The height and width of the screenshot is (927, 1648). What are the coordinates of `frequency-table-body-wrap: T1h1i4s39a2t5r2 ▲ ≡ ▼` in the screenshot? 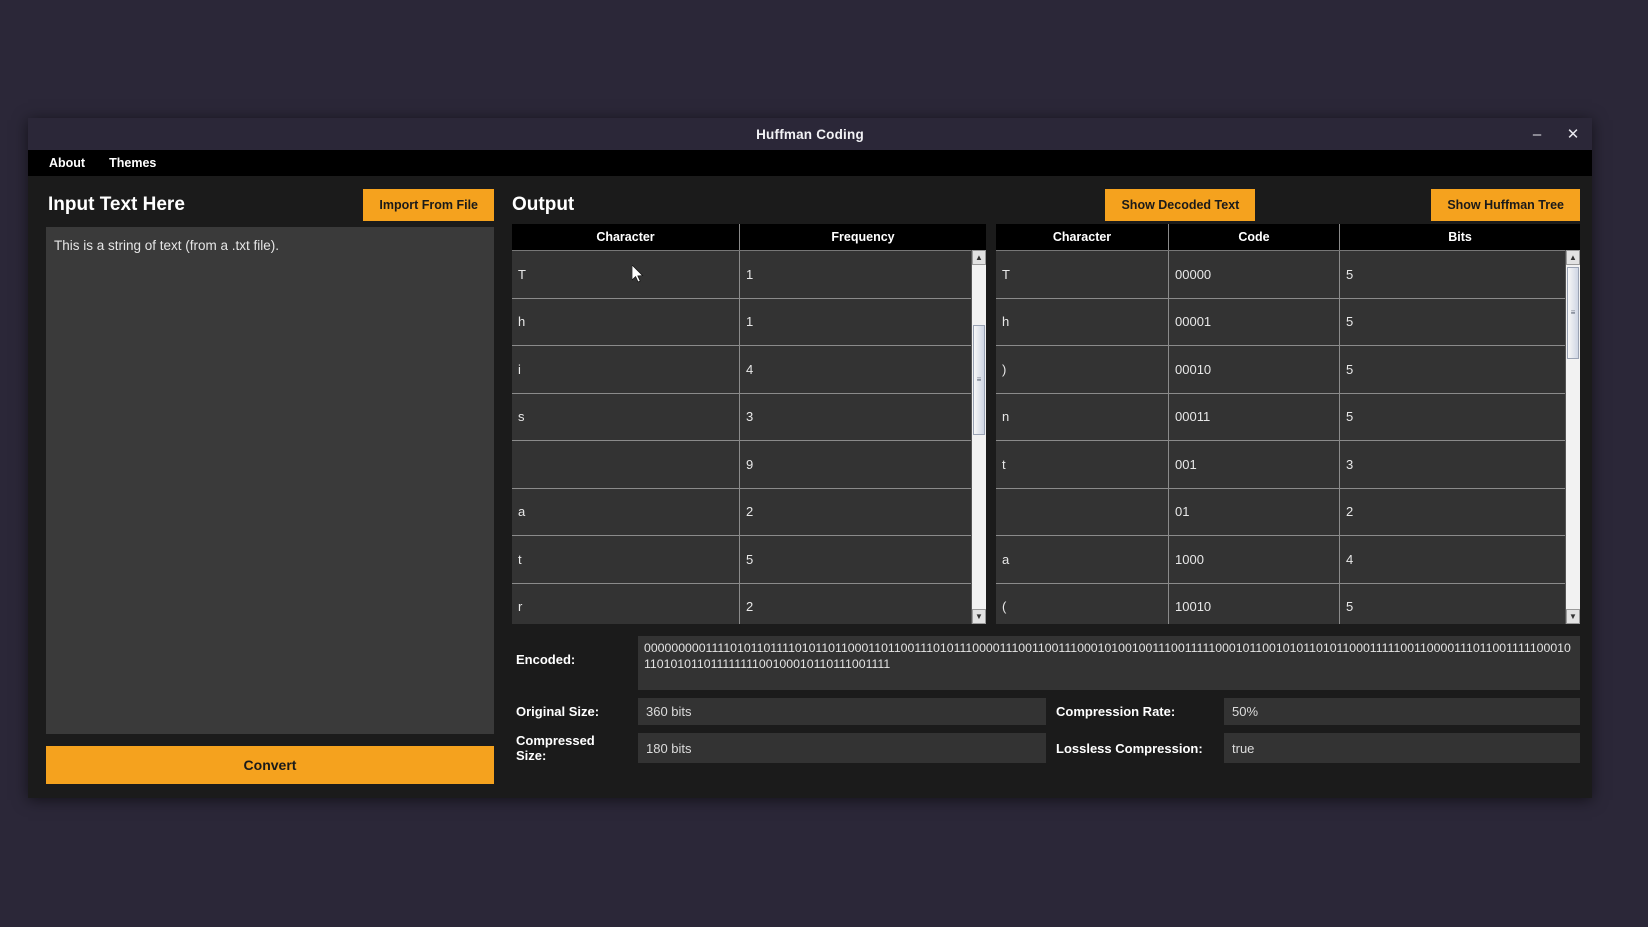 It's located at (749, 437).